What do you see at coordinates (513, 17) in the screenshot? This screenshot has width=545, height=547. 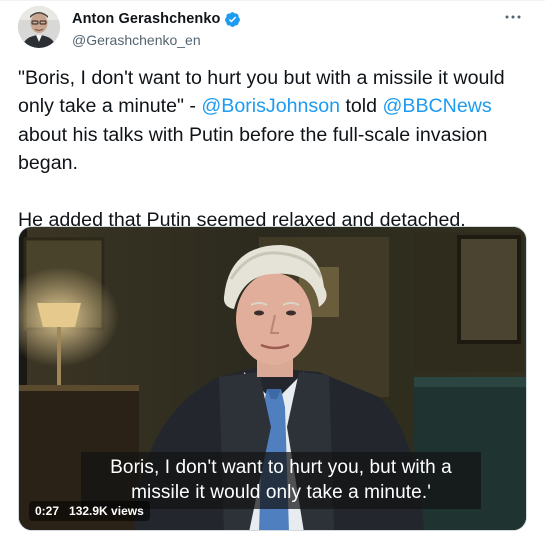 I see `more-horizontal-icon` at bounding box center [513, 17].